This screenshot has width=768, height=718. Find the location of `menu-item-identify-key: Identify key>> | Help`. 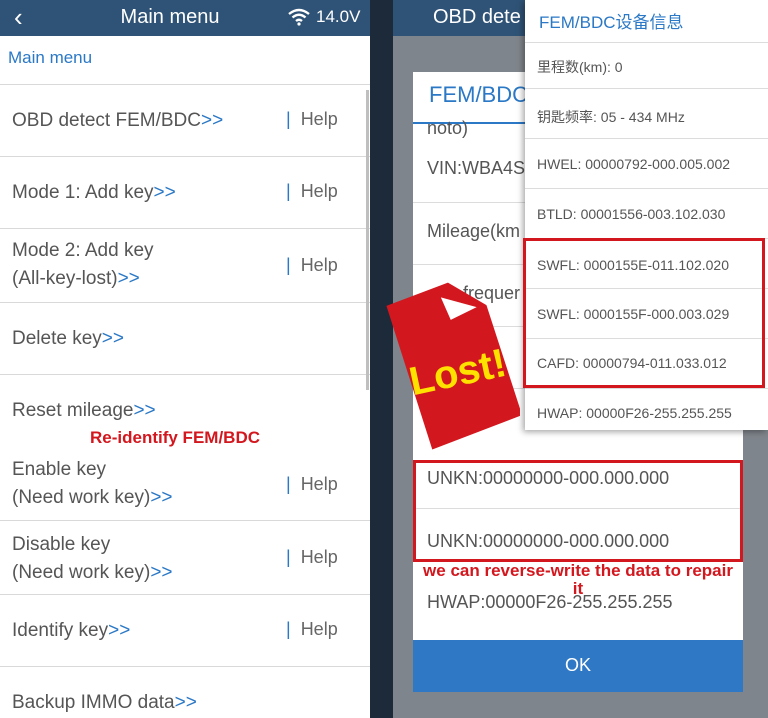

menu-item-identify-key: Identify key>> | Help is located at coordinates (185, 630).